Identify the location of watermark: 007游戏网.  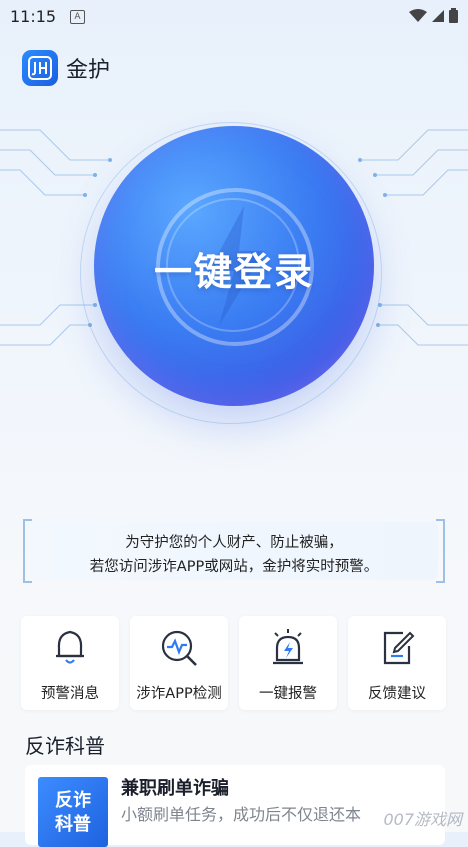
(422, 819).